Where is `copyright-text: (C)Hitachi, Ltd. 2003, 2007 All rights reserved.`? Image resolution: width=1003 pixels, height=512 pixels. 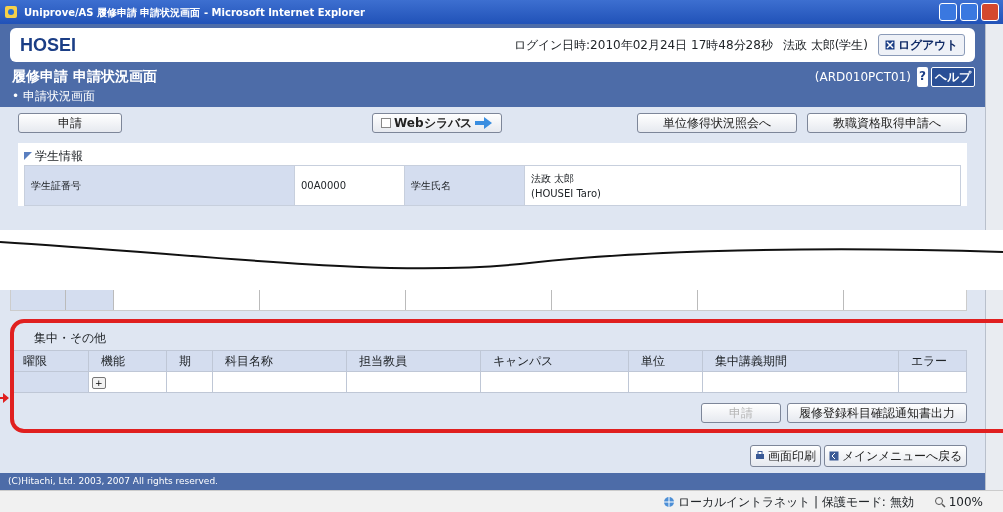
copyright-text: (C)Hitachi, Ltd. 2003, 2007 All rights reserved. is located at coordinates (492, 481).